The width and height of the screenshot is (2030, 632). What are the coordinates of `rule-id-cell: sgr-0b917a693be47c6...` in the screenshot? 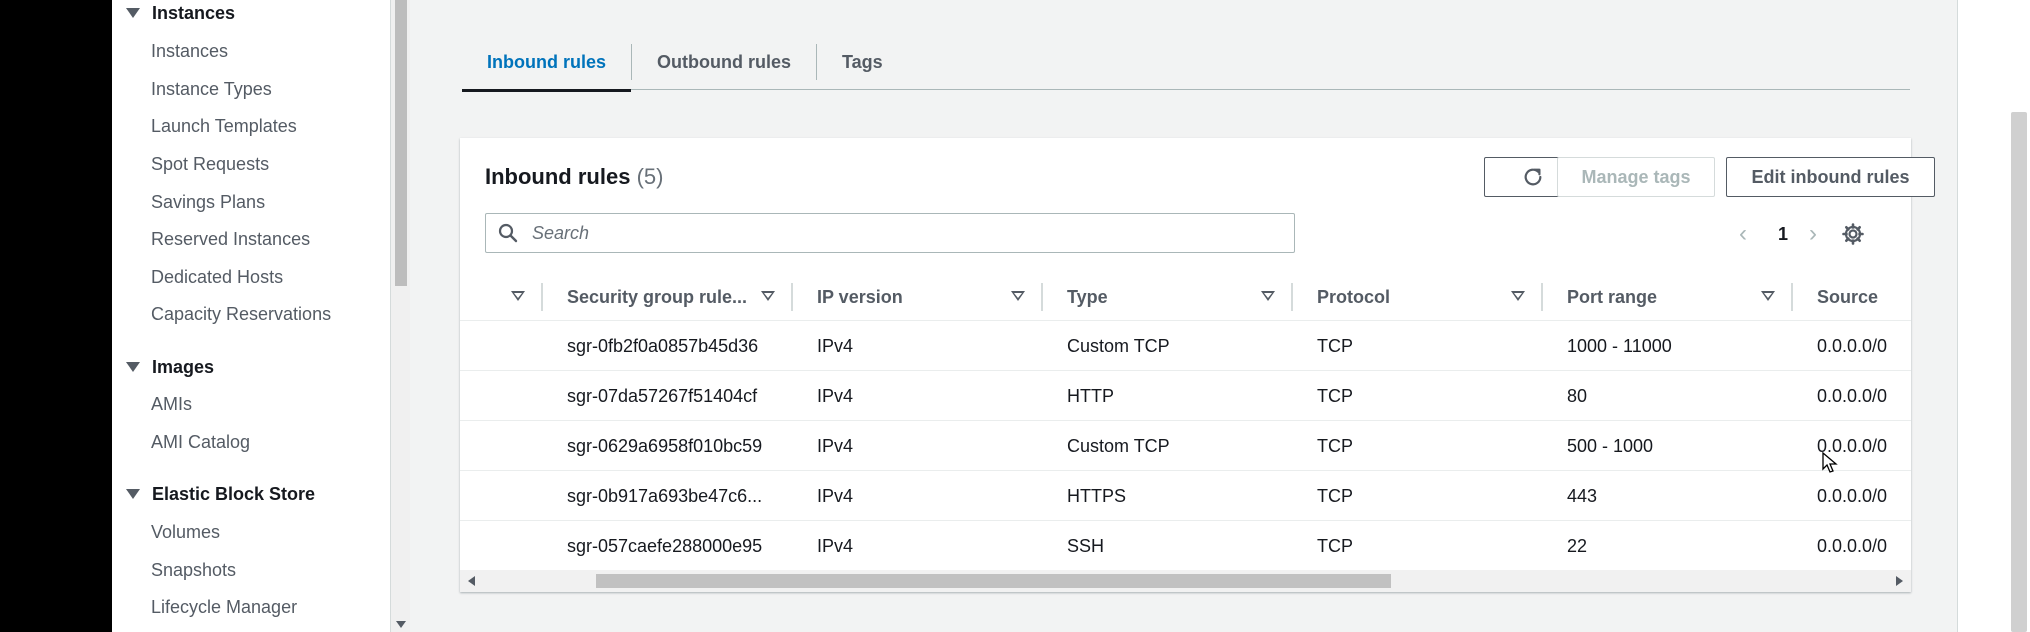 It's located at (665, 496).